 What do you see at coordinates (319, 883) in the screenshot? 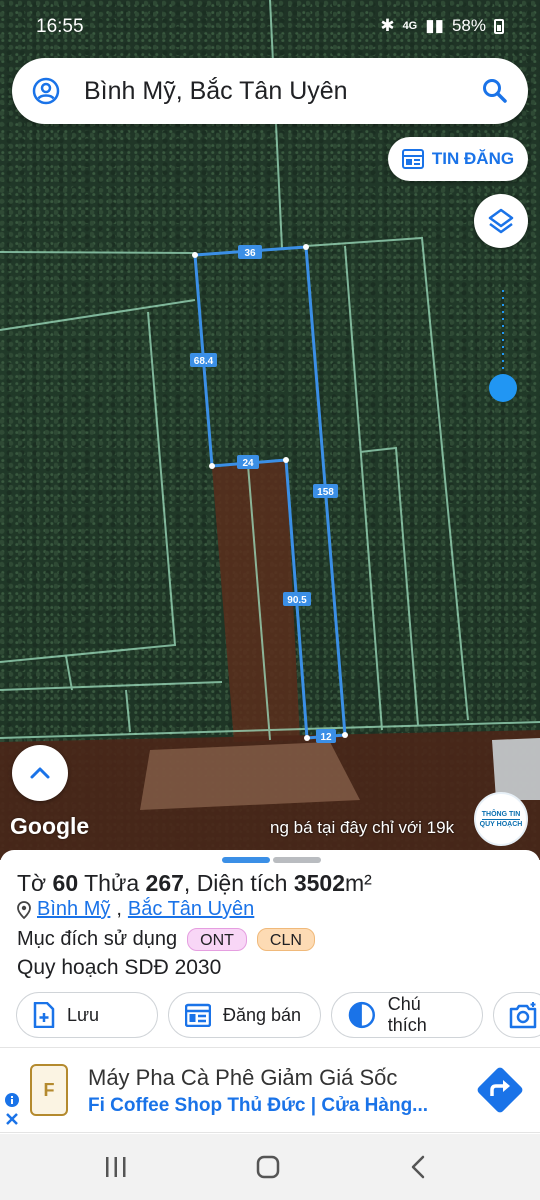
I see `area-value: 3502` at bounding box center [319, 883].